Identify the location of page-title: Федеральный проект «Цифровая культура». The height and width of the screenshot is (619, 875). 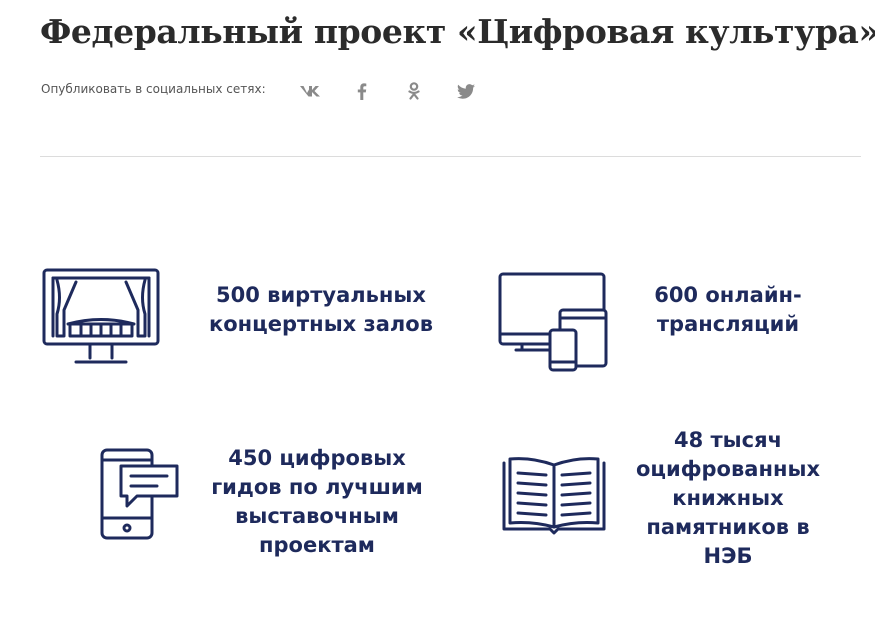
(457, 31).